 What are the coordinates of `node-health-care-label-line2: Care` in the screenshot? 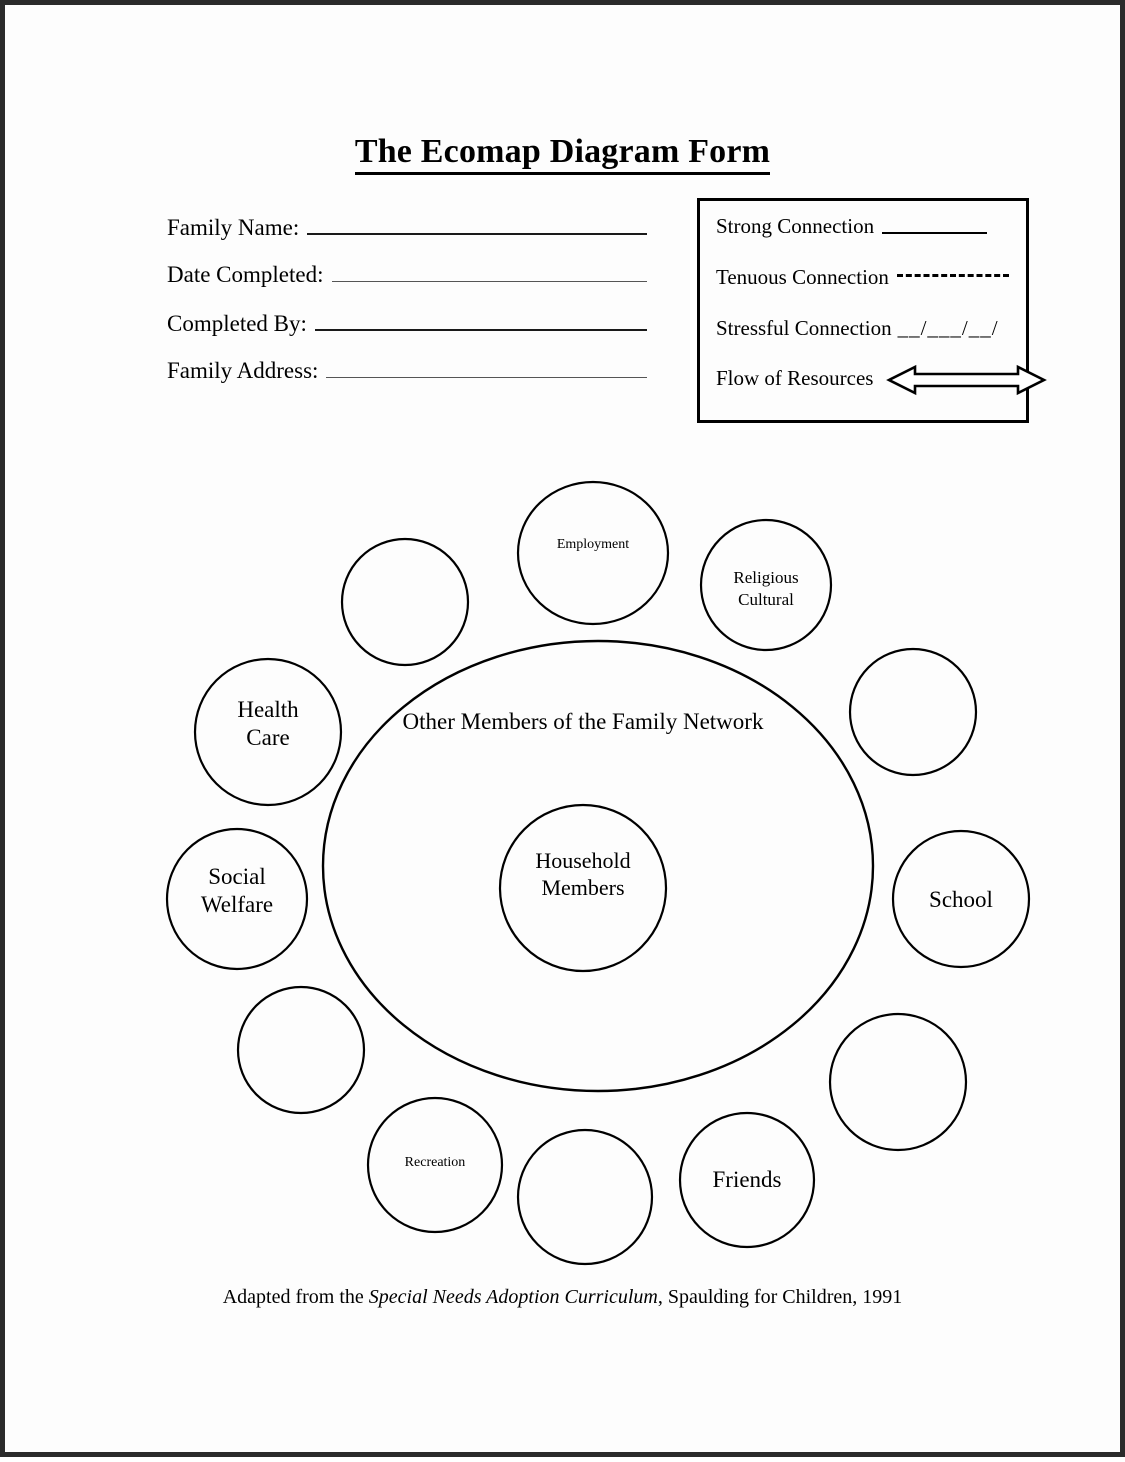 It's located at (267, 737).